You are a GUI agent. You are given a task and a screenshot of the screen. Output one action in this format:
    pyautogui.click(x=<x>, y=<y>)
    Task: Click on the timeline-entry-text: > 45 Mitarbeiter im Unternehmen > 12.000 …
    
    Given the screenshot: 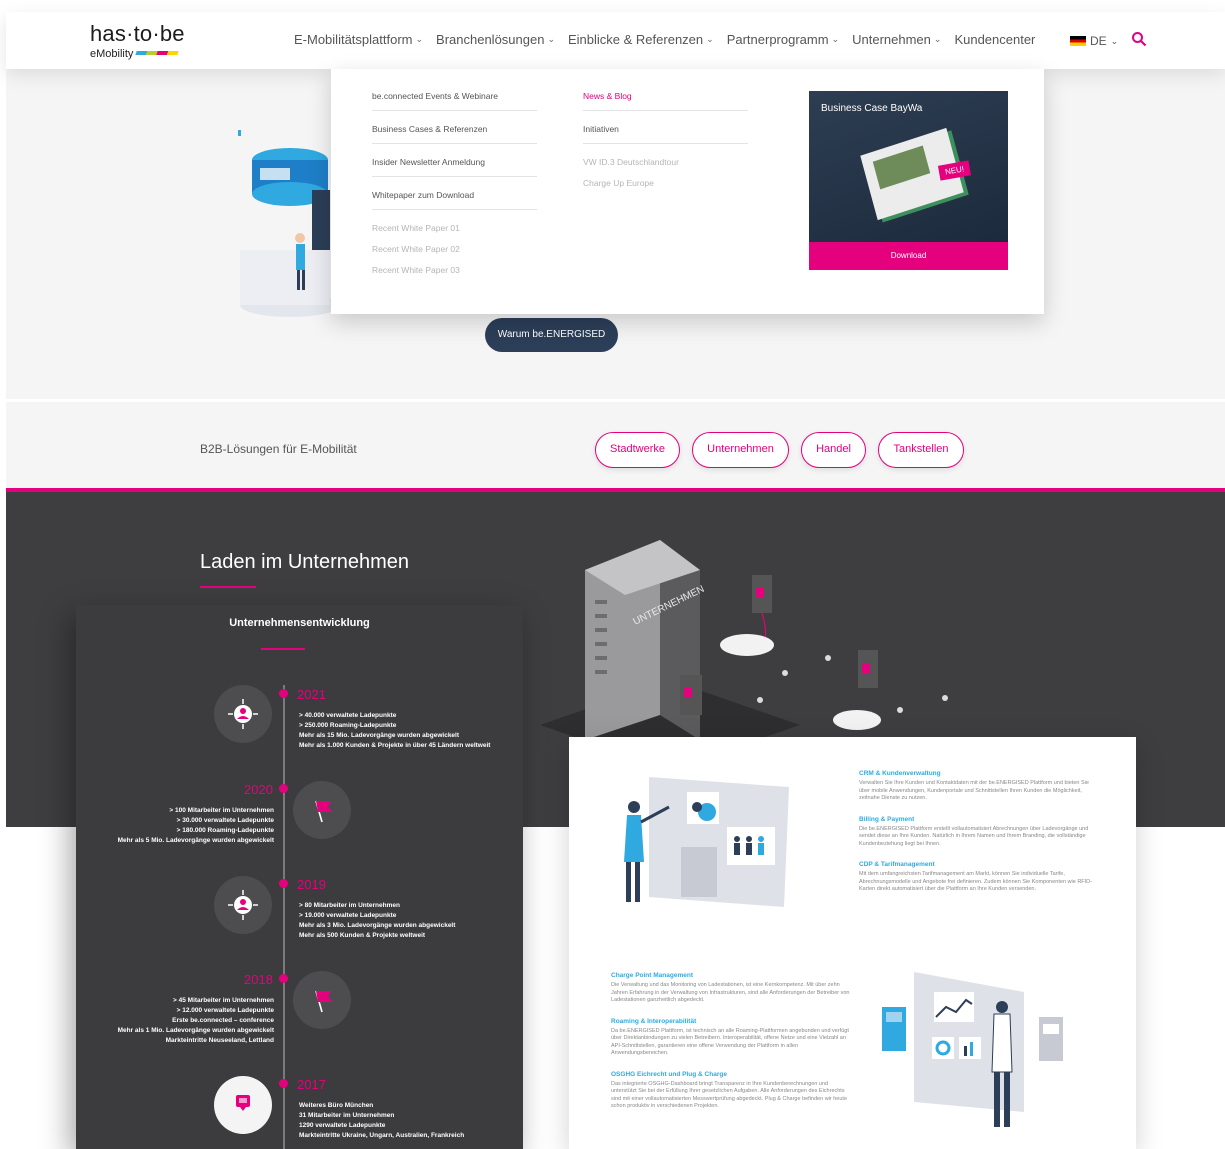 What is the action you would take?
    pyautogui.click(x=195, y=1020)
    